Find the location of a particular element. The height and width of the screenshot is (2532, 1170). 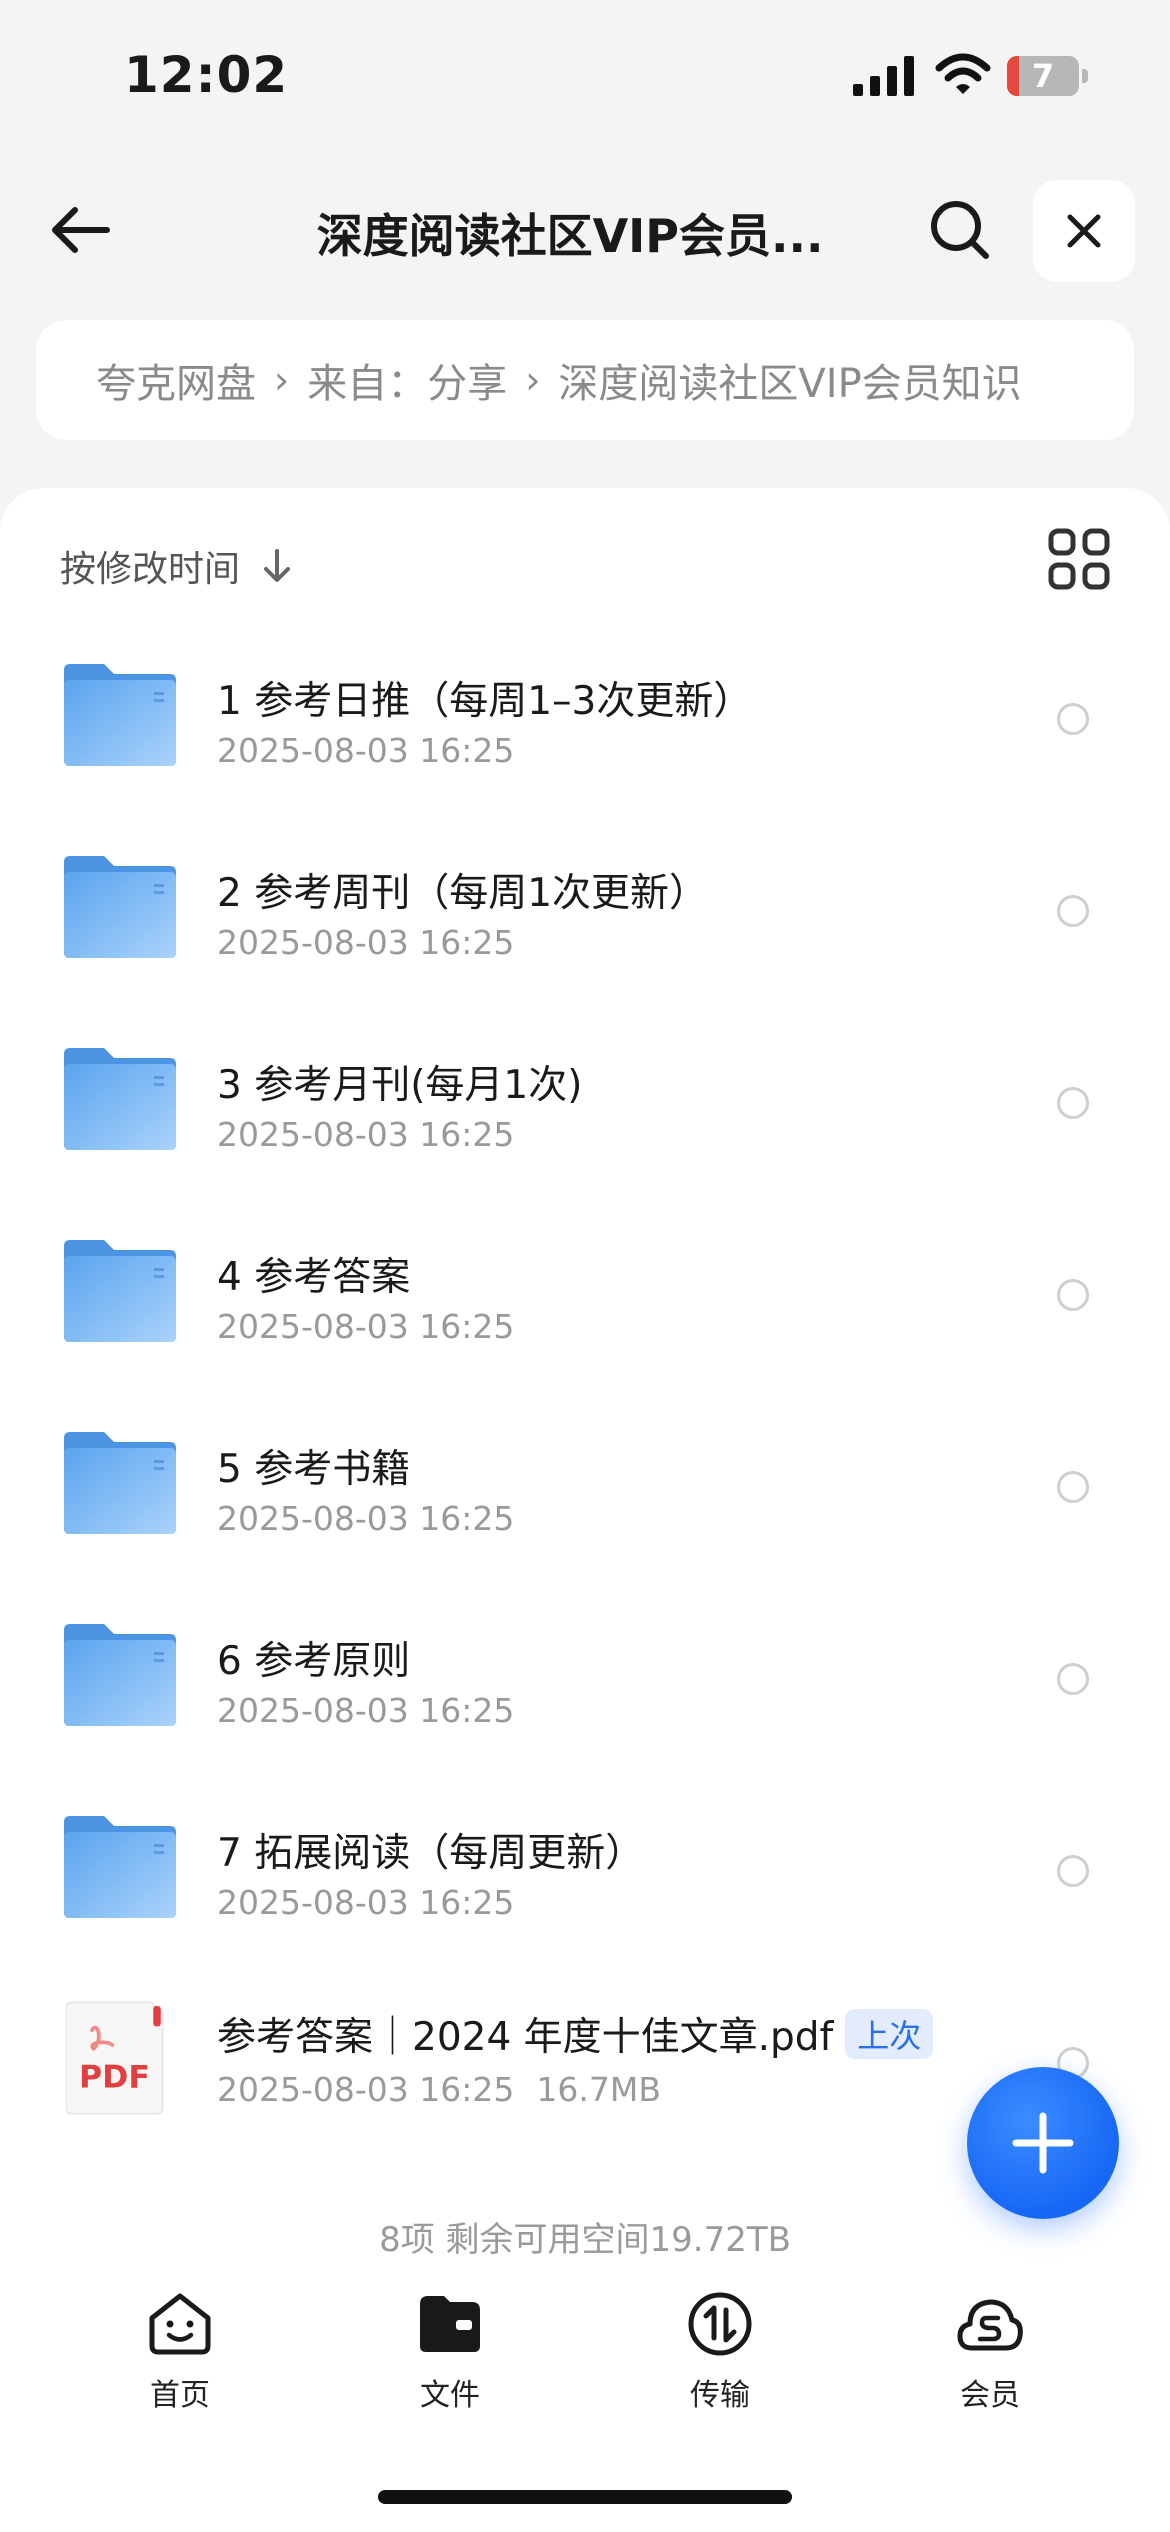

file-name: 6 参考原则 is located at coordinates (314, 1661).